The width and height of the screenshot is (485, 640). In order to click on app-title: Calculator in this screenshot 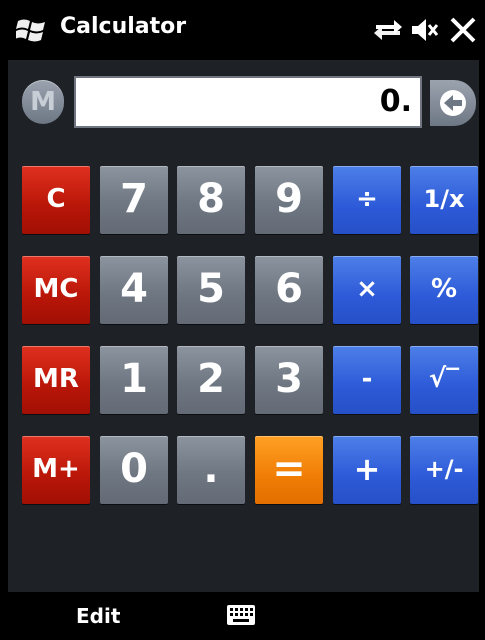, I will do `click(123, 26)`.